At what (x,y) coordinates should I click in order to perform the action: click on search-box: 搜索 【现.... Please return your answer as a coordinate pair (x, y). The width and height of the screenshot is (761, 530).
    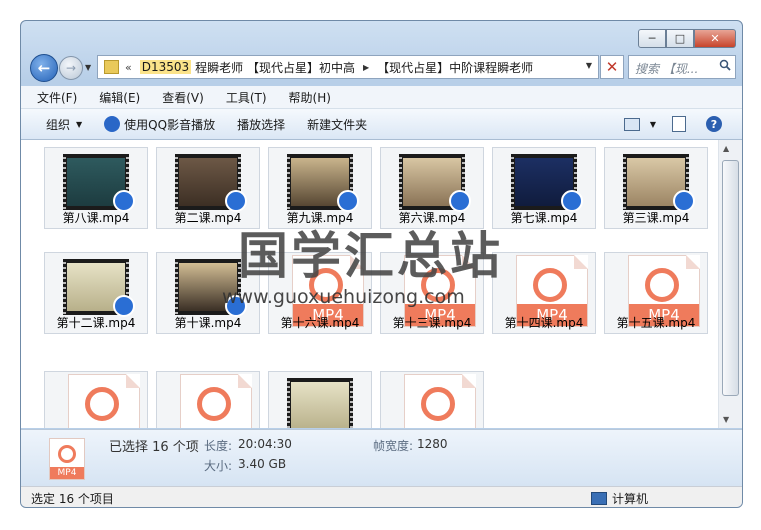
    Looking at the image, I should click on (682, 67).